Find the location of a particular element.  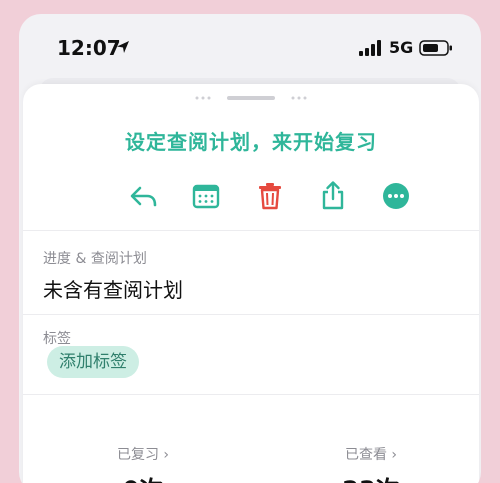

calendar-button is located at coordinates (206, 196).